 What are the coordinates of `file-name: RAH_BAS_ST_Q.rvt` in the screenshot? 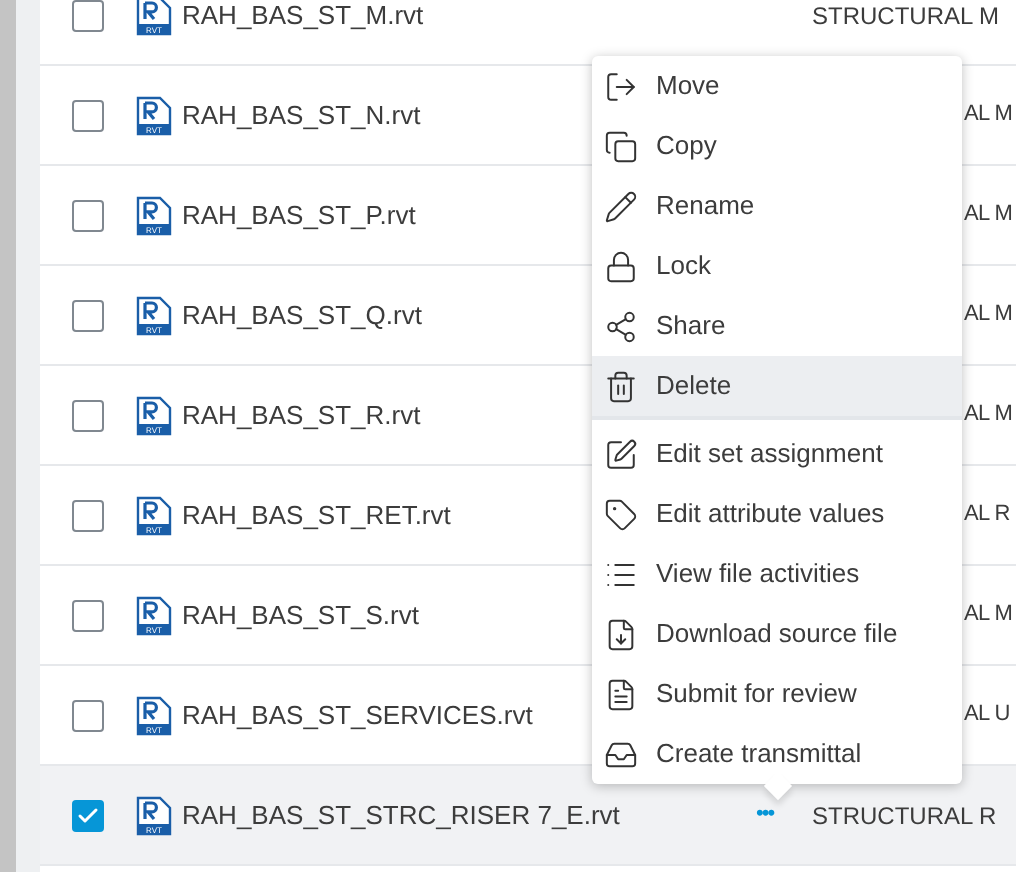 It's located at (302, 315).